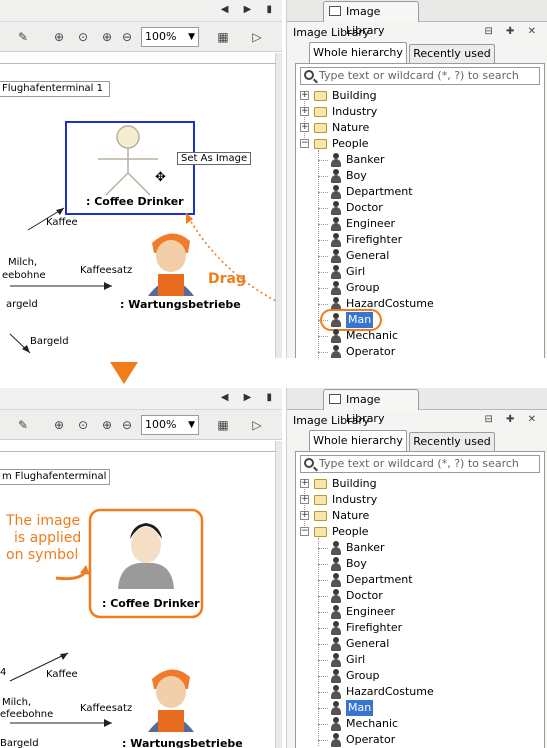  What do you see at coordinates (320, 516) in the screenshot?
I see `folder-icon` at bounding box center [320, 516].